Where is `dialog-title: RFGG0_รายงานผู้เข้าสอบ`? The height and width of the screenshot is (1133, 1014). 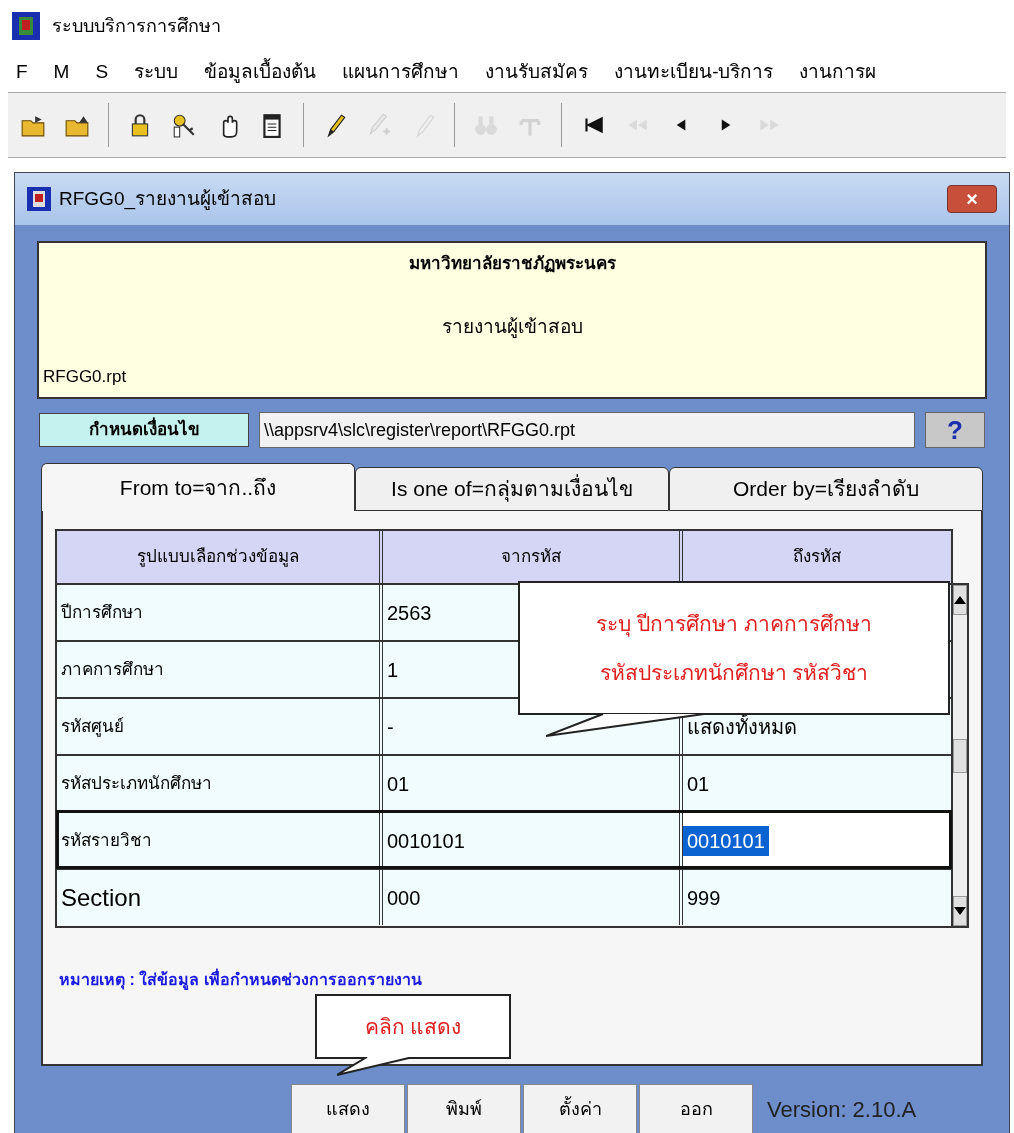 dialog-title: RFGG0_รายงานผู้เข้าสอบ is located at coordinates (168, 199).